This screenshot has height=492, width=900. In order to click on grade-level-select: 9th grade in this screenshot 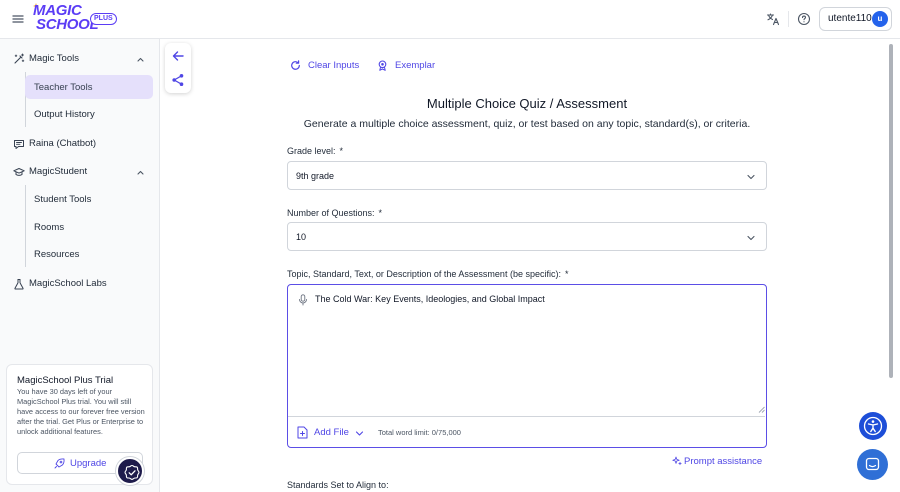, I will do `click(527, 175)`.